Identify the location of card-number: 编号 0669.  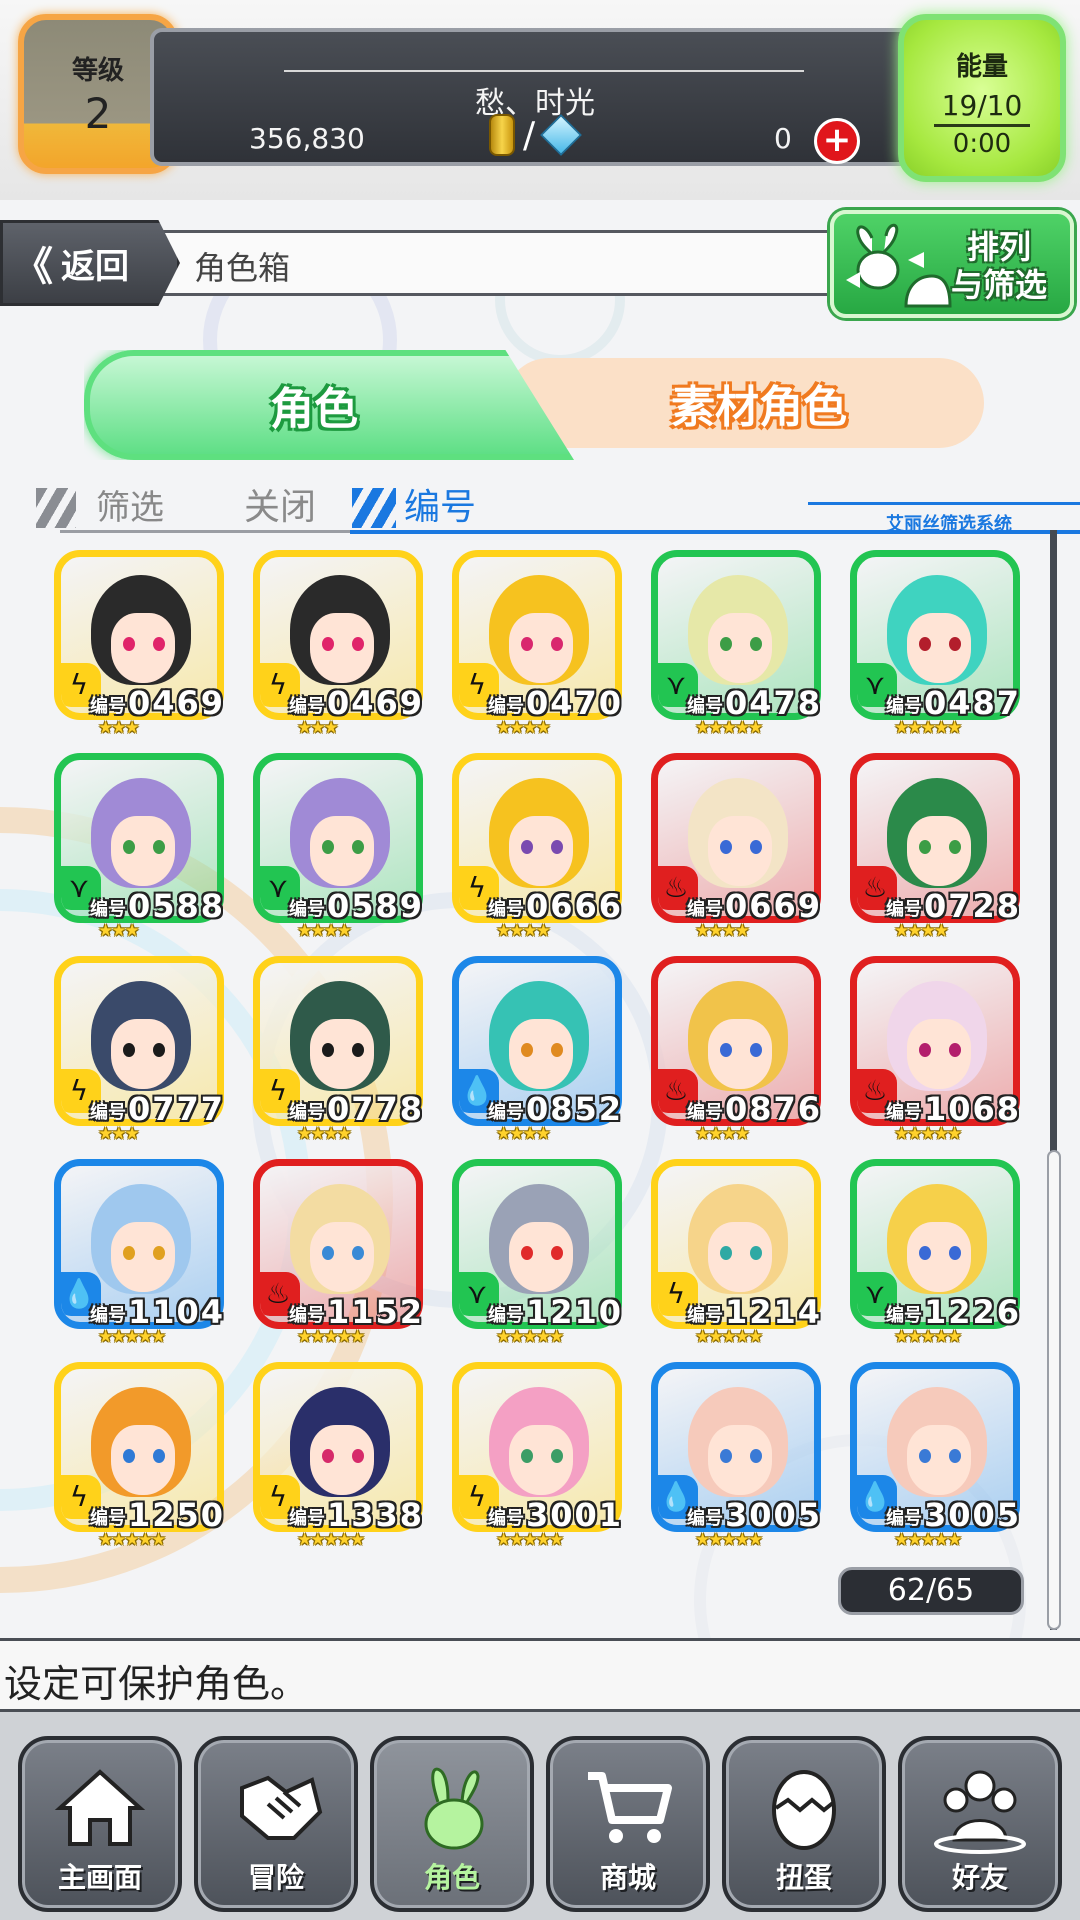
(754, 906).